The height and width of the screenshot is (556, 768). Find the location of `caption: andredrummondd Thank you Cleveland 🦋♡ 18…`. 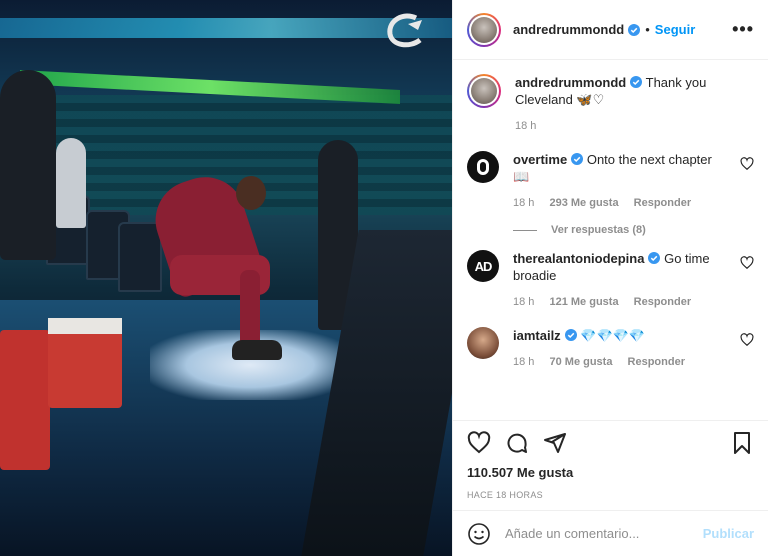

caption: andredrummondd Thank you Cleveland 🦋♡ 18… is located at coordinates (610, 104).